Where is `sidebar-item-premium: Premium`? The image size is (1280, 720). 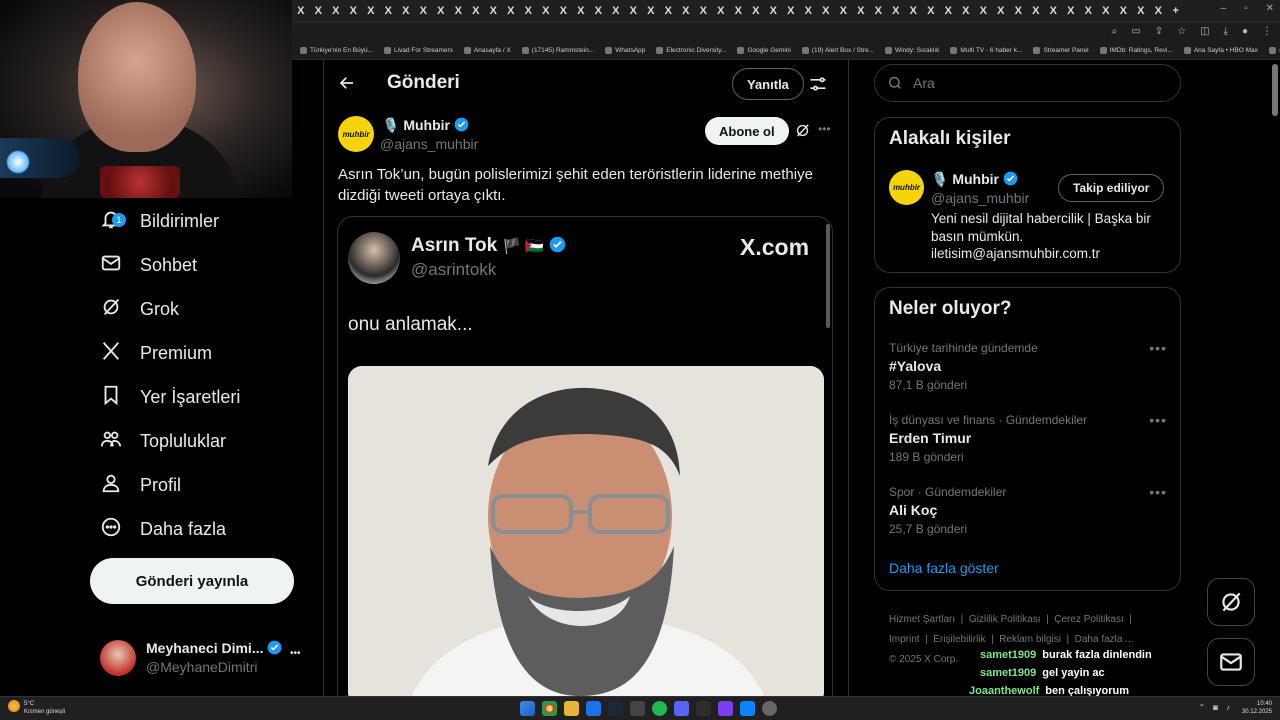
sidebar-item-premium: Premium is located at coordinates (156, 353).